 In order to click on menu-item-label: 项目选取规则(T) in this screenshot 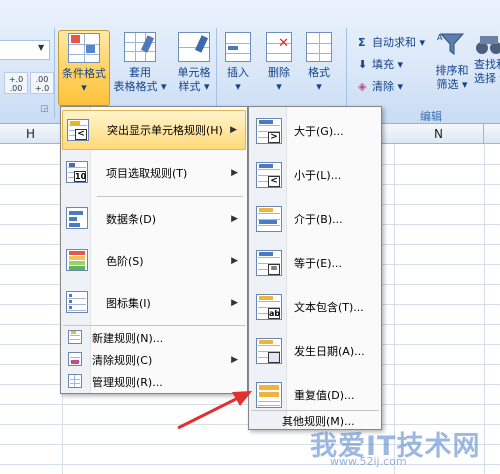, I will do `click(147, 173)`.